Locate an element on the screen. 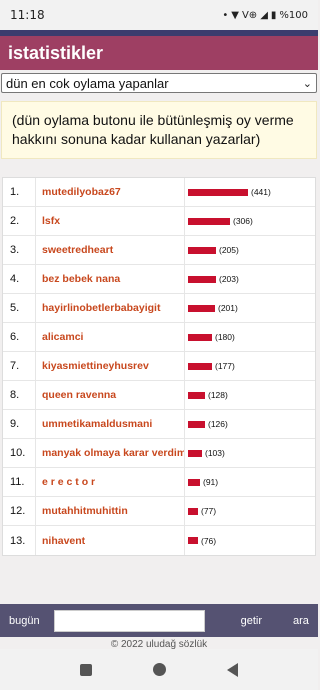 This screenshot has height=690, width=320. vote-bar-cell: (306) is located at coordinates (250, 221).